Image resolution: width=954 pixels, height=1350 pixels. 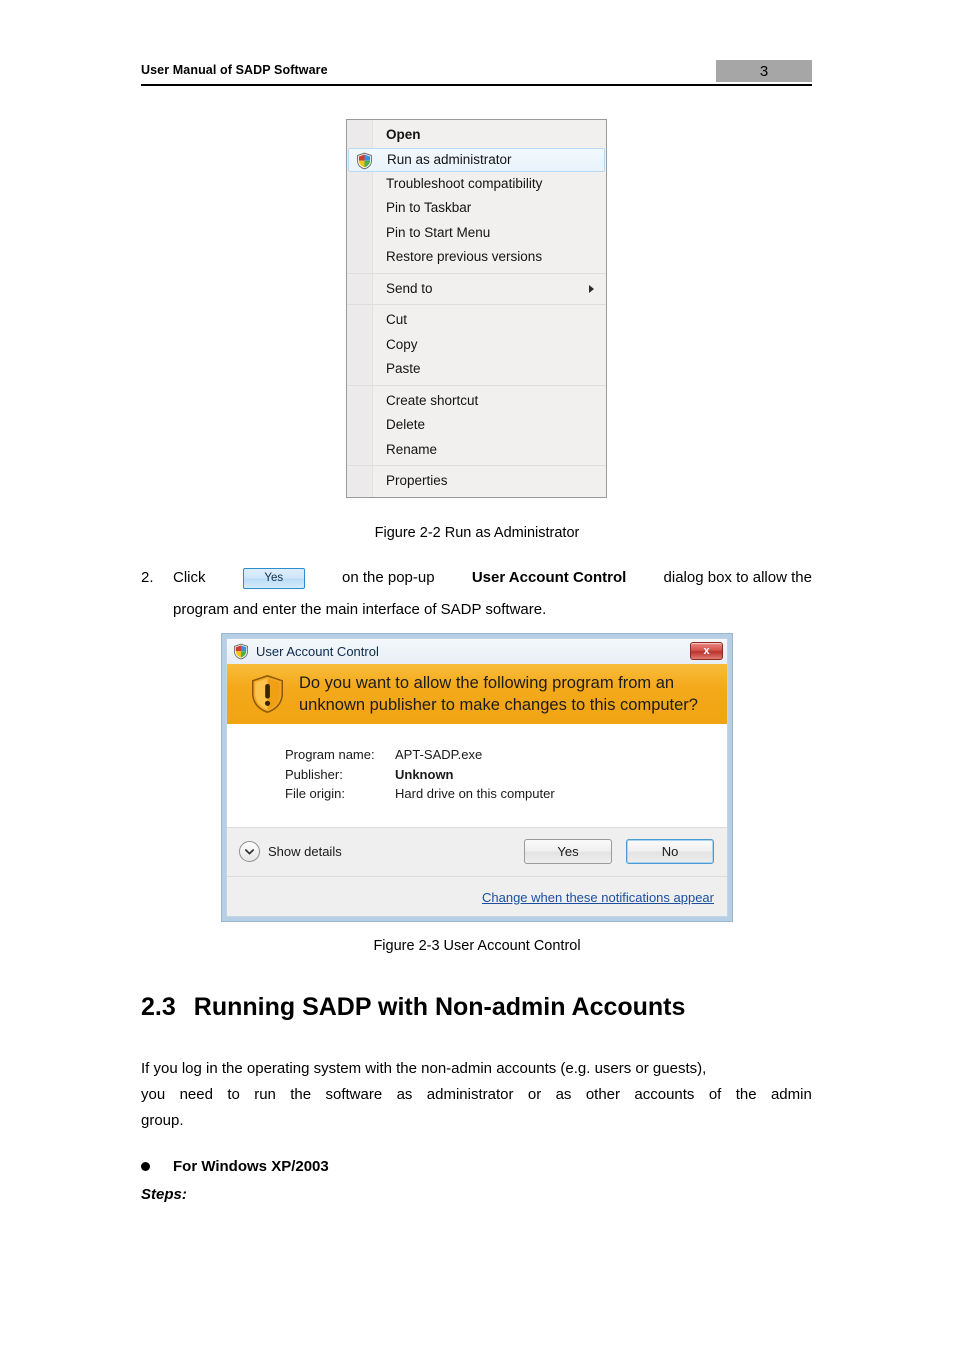 I want to click on uac-footer: Change when these notifications appear, so click(x=477, y=895).